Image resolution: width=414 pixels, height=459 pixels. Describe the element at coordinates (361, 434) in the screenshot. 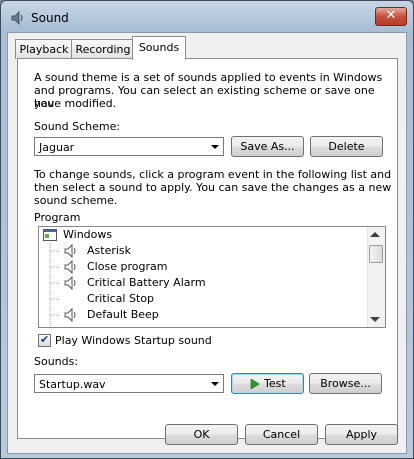

I see `apply-button: Apply` at that location.